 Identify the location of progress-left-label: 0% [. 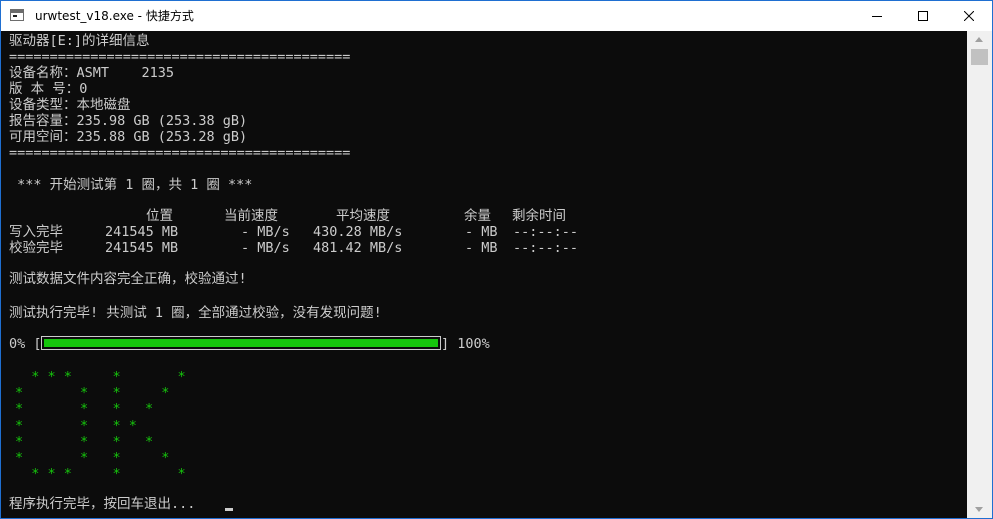
(25, 344).